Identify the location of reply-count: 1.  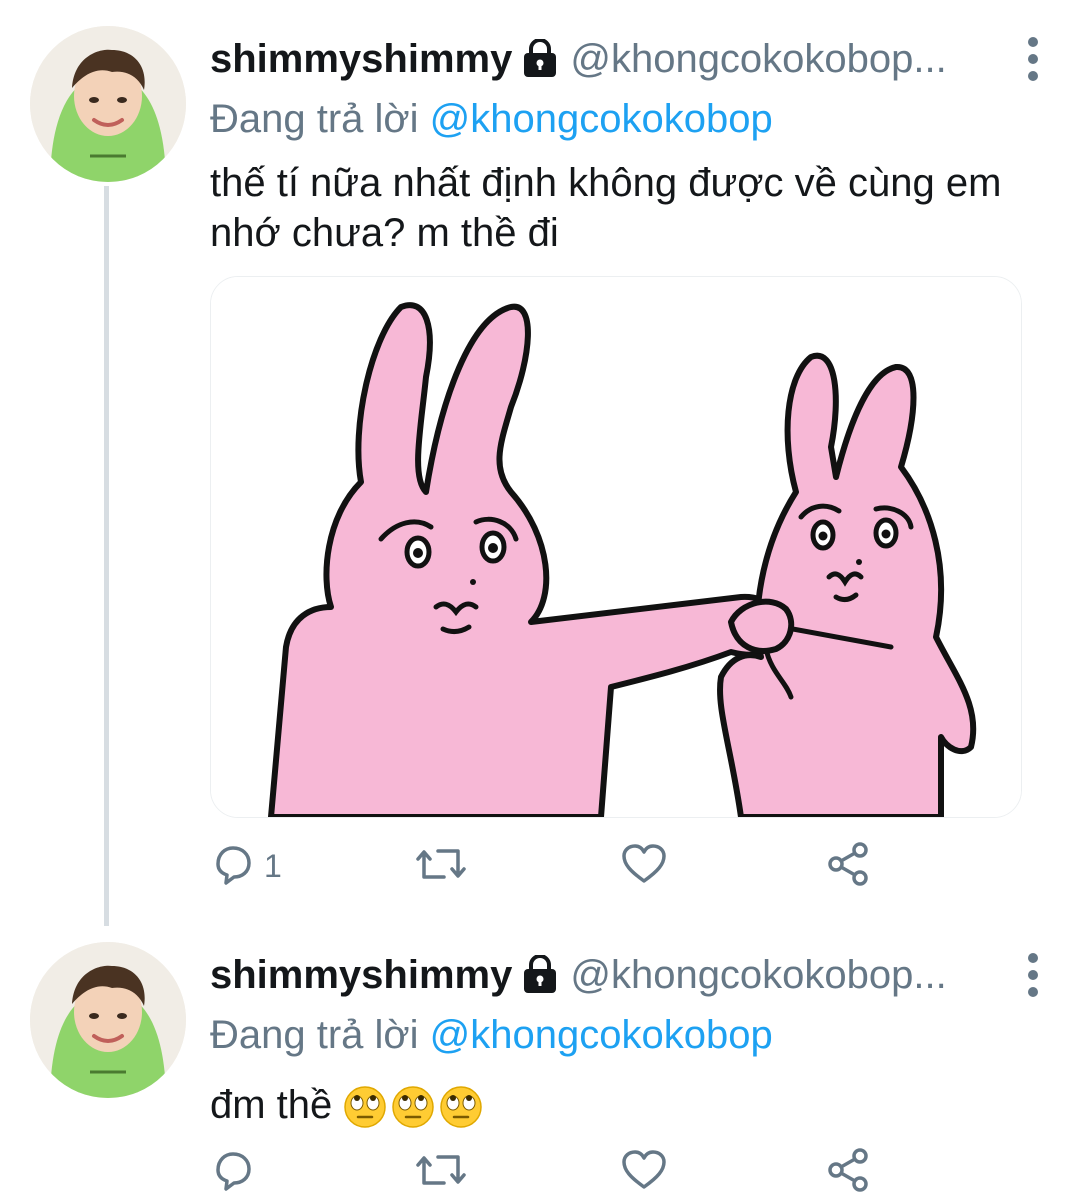
(273, 865).